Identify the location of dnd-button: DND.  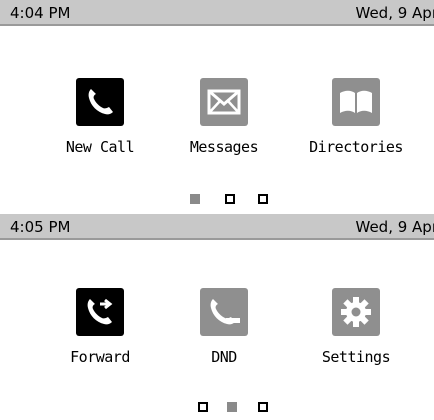
(224, 327).